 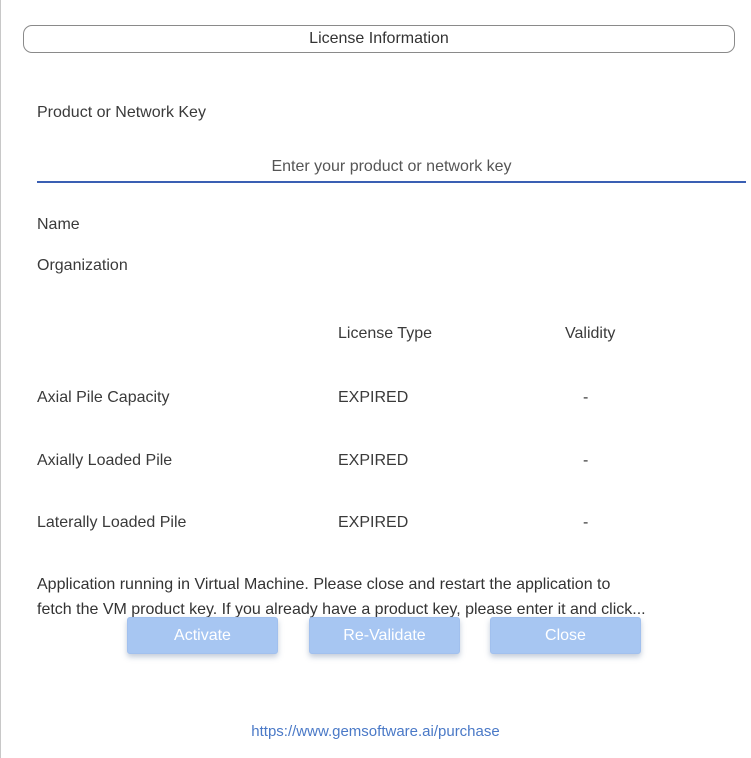 What do you see at coordinates (105, 460) in the screenshot?
I see `product-name: Axially Loaded Pile` at bounding box center [105, 460].